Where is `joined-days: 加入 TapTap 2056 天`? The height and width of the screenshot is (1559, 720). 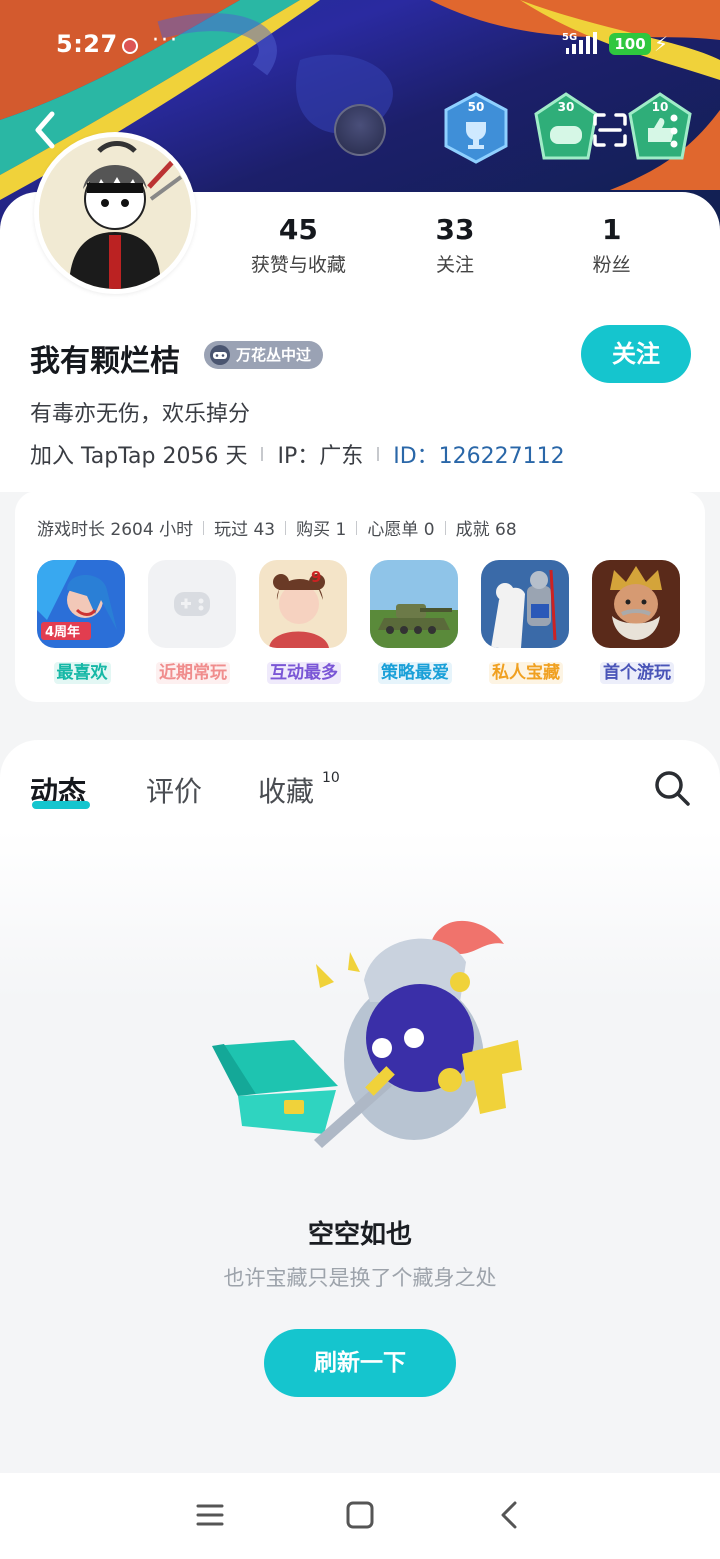
joined-days: 加入 TapTap 2056 天 is located at coordinates (139, 456).